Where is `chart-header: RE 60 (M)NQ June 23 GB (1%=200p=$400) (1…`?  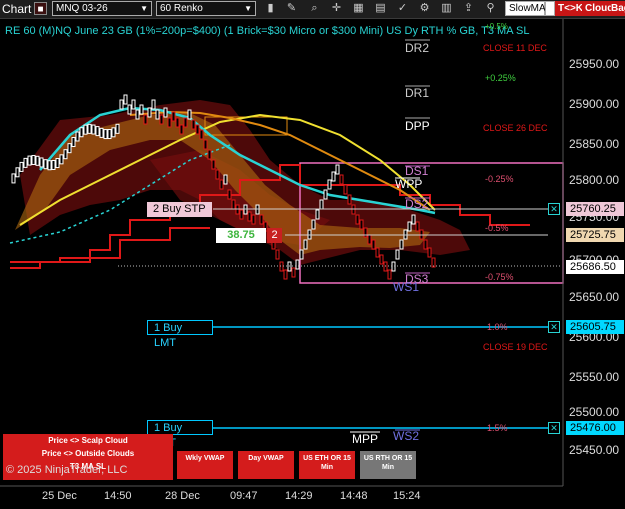
chart-header: RE 60 (M)NQ June 23 GB (1%=200p=$400) (1… is located at coordinates (267, 31).